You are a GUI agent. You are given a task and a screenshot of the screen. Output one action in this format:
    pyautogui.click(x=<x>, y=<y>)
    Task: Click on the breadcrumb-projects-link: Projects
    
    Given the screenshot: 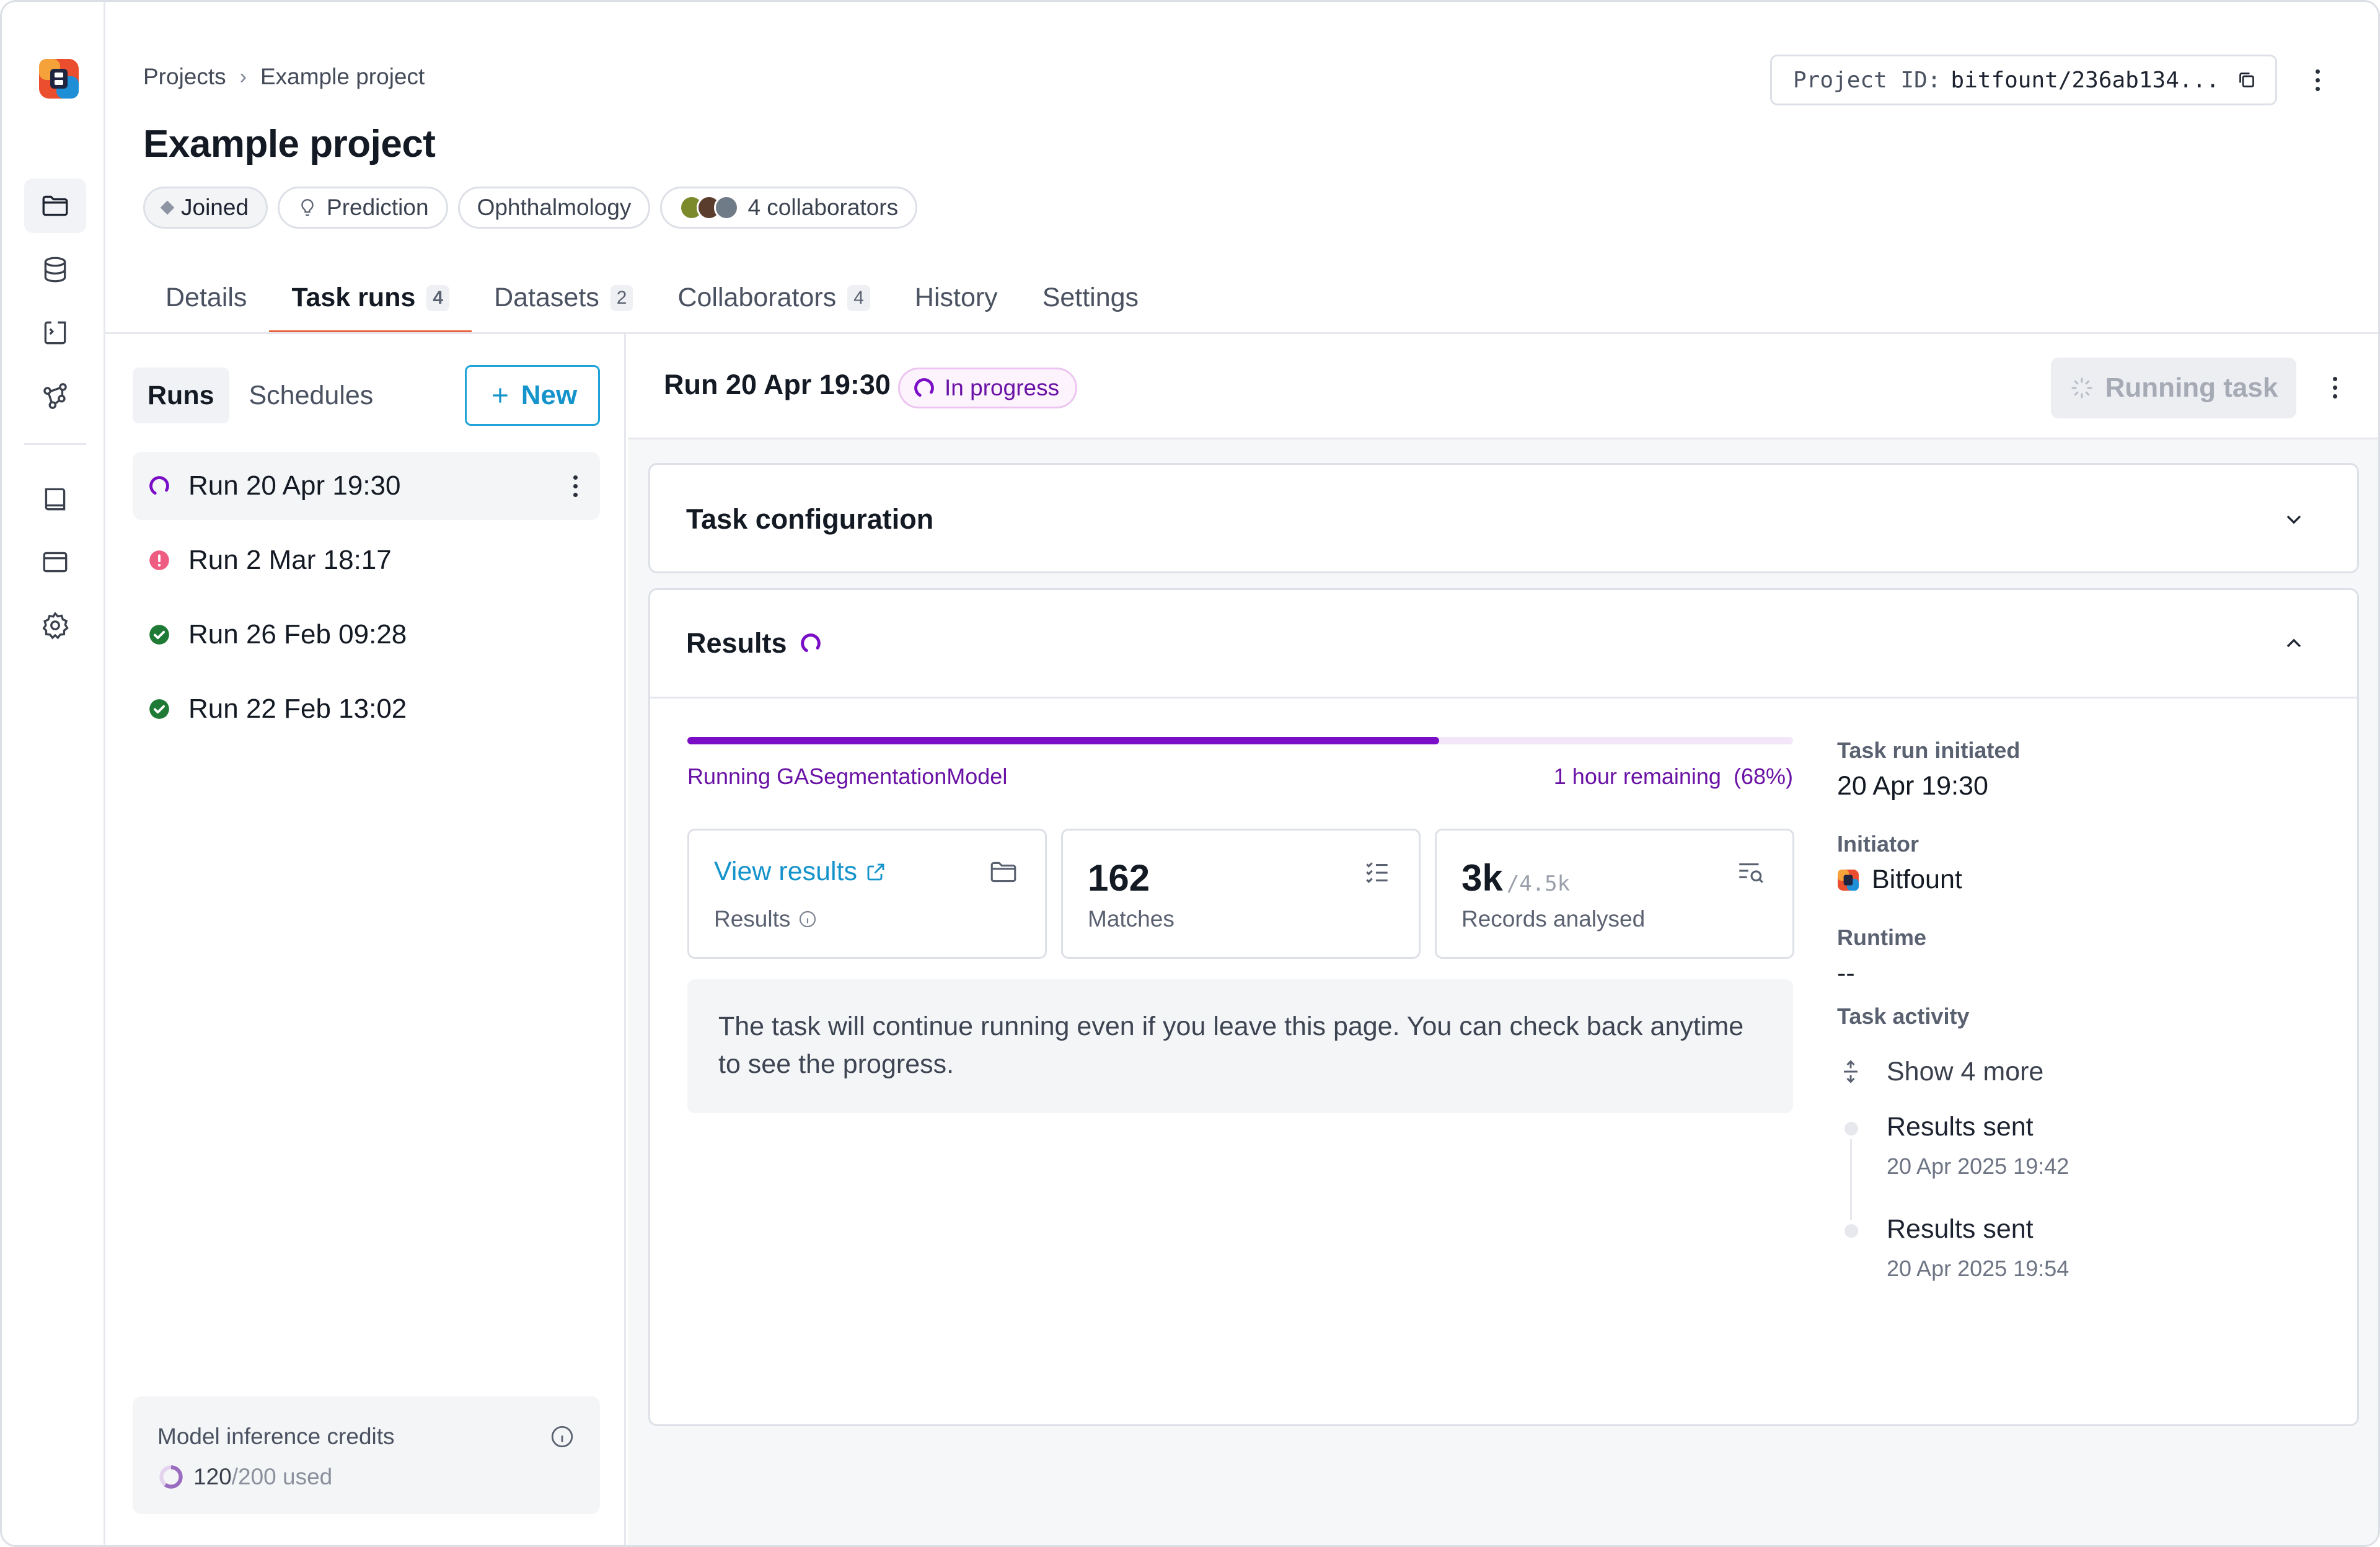 What is the action you would take?
    pyautogui.click(x=184, y=77)
    